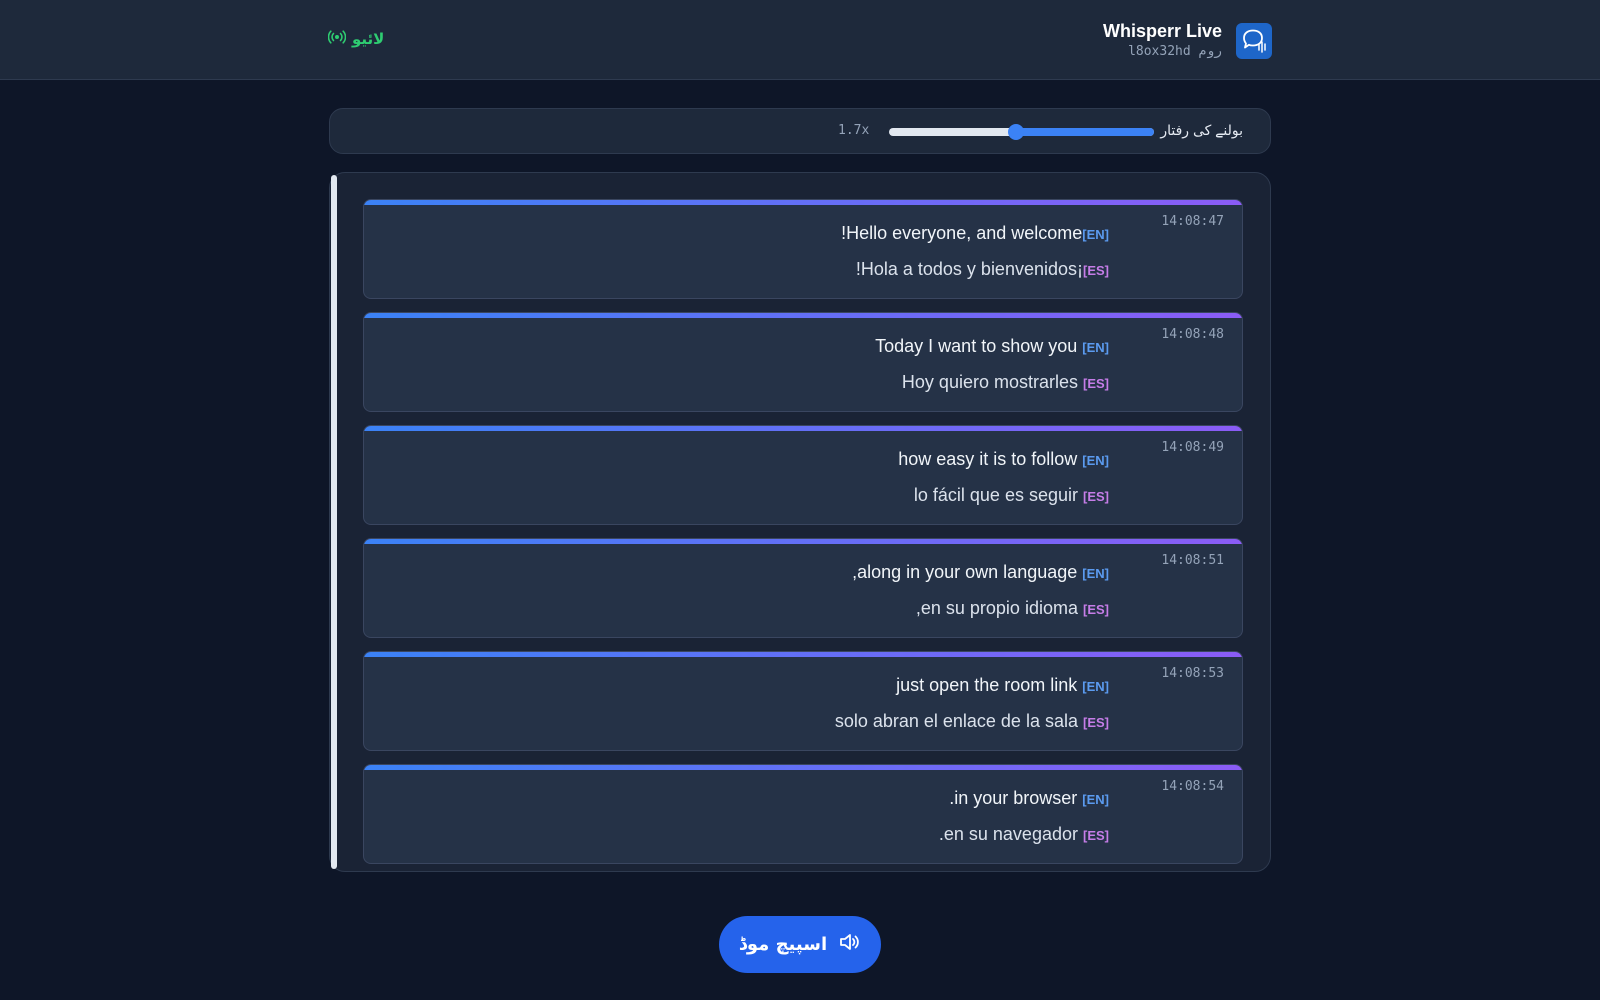 The image size is (1600, 1000). What do you see at coordinates (800, 40) in the screenshot?
I see `app-header: لائیو Whisperr Live روم l8ox32hd` at bounding box center [800, 40].